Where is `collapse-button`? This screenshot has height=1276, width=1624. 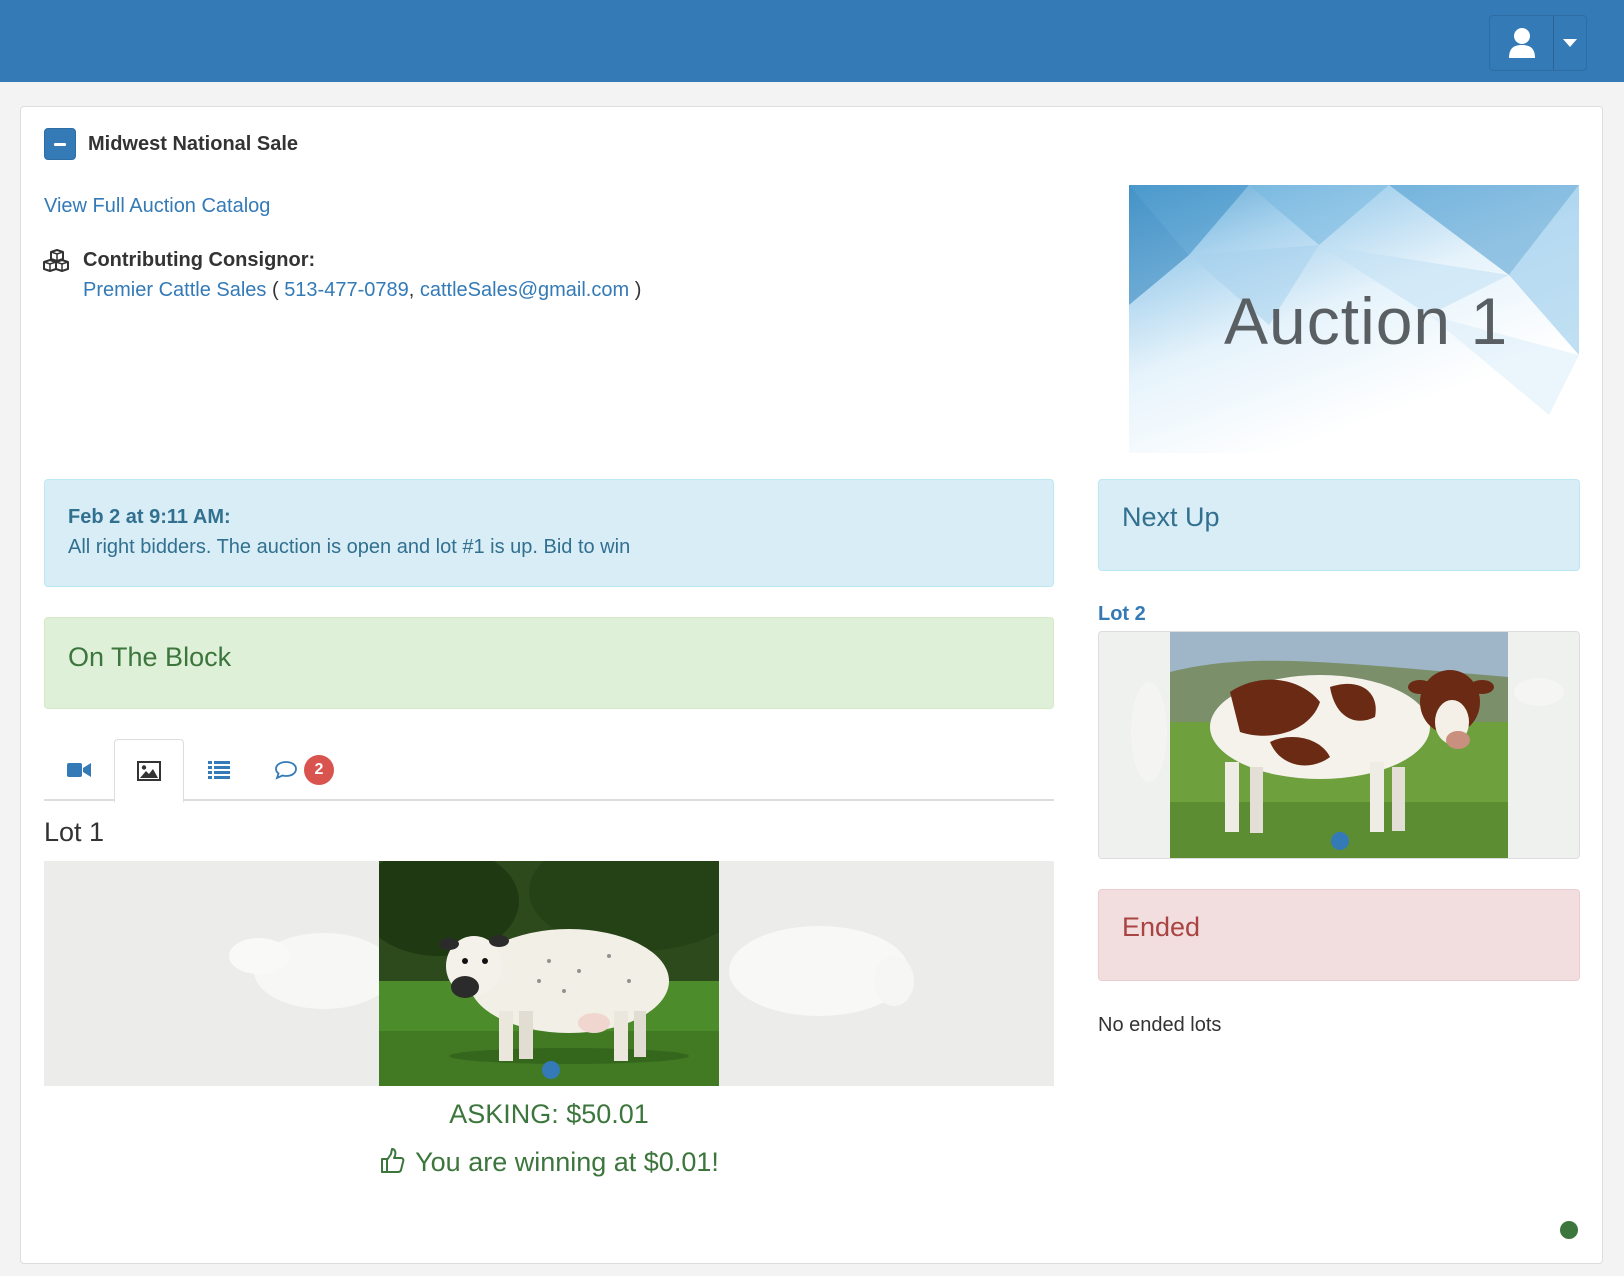 collapse-button is located at coordinates (60, 144).